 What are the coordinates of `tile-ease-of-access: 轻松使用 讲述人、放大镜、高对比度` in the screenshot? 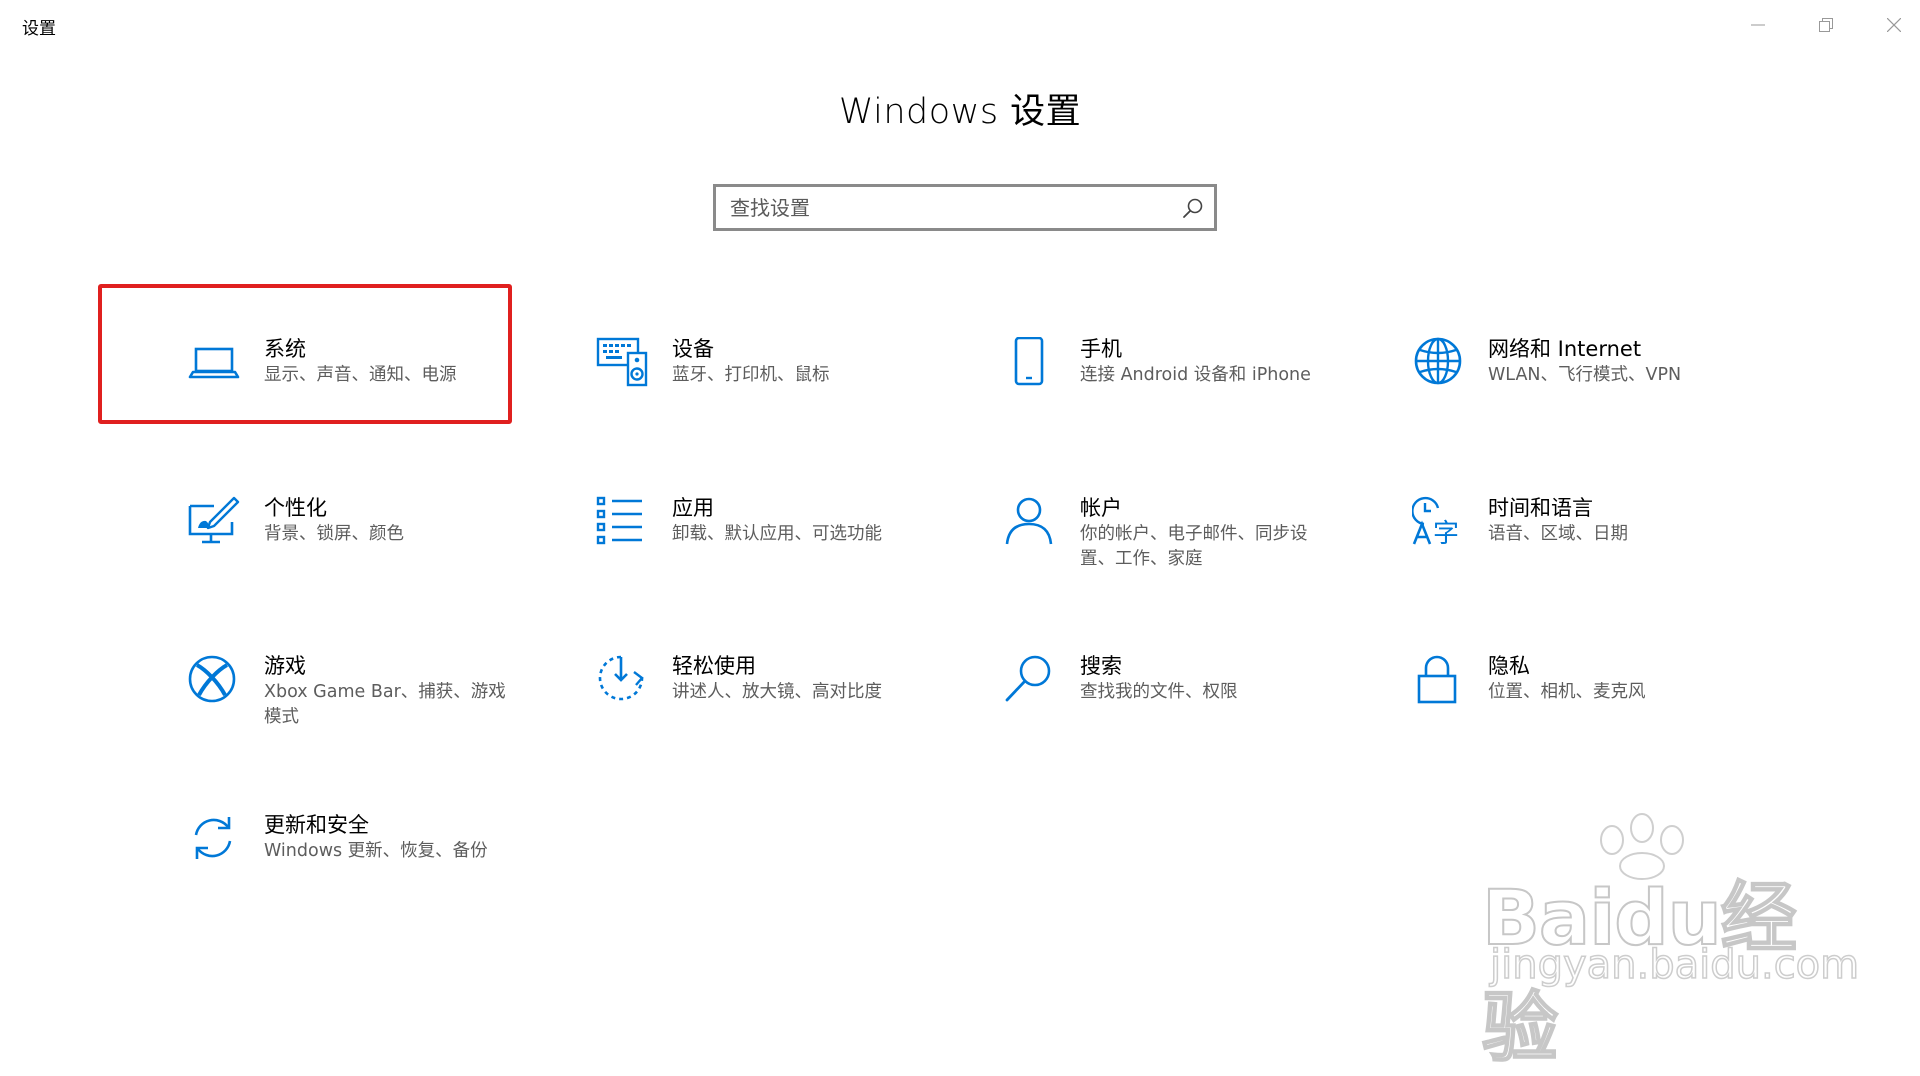 It's located at (791, 710).